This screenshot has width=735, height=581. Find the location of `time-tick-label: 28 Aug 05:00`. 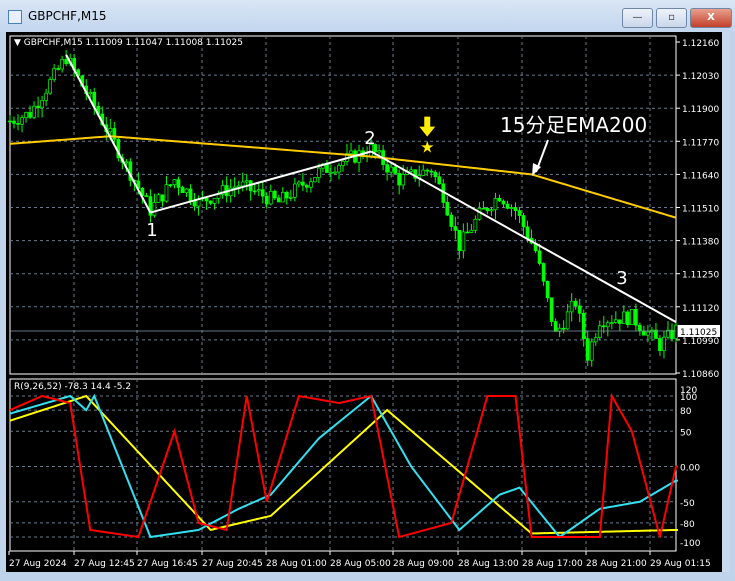

time-tick-label: 28 Aug 05:00 is located at coordinates (360, 564).